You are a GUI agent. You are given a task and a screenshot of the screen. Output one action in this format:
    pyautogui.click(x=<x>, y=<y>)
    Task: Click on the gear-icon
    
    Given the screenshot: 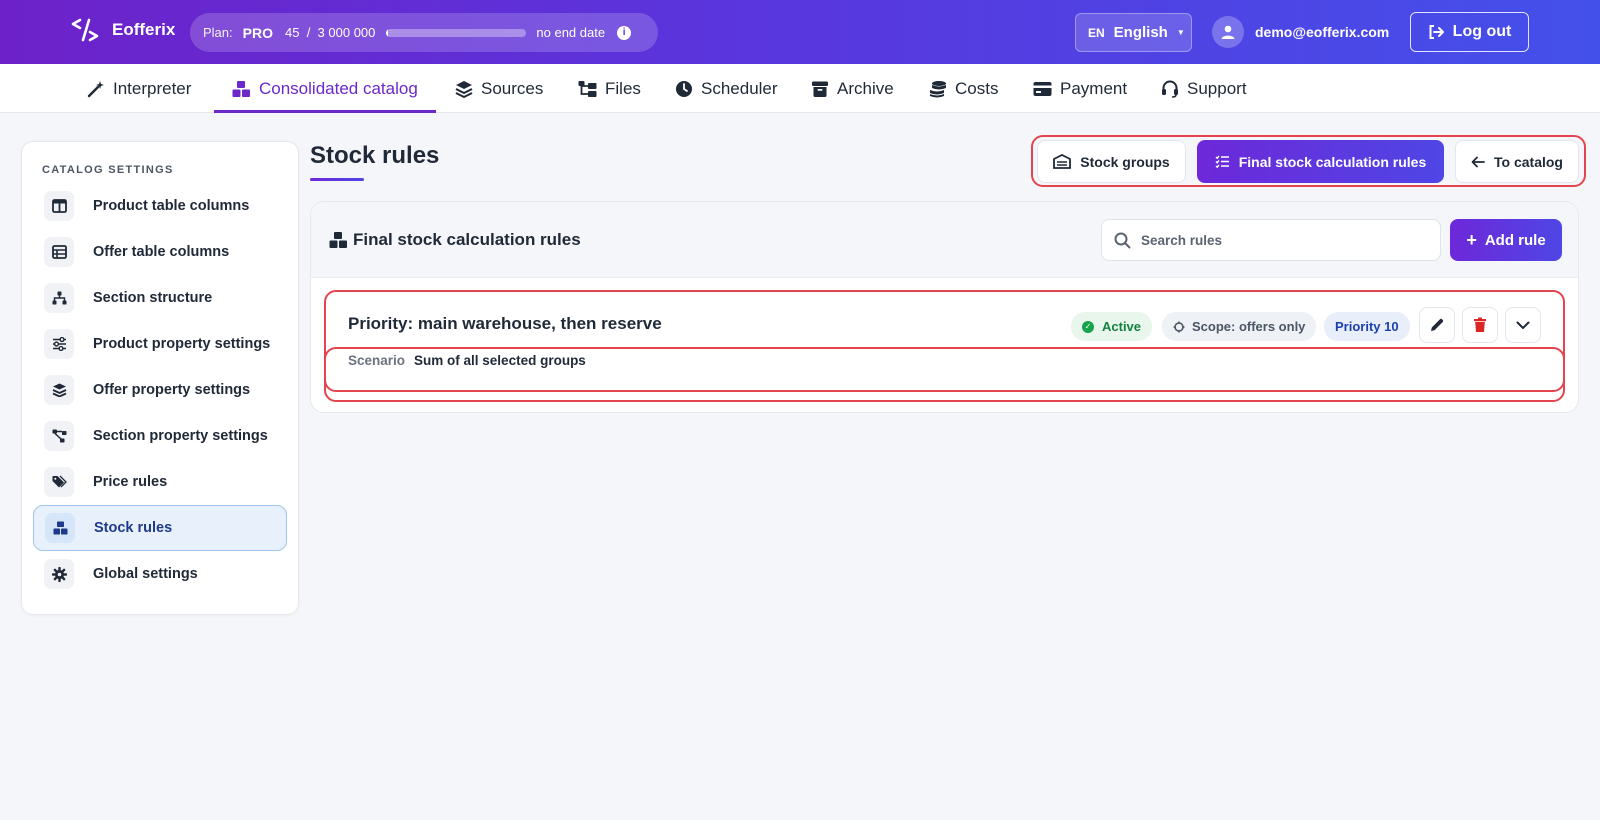 What is the action you would take?
    pyautogui.click(x=59, y=574)
    